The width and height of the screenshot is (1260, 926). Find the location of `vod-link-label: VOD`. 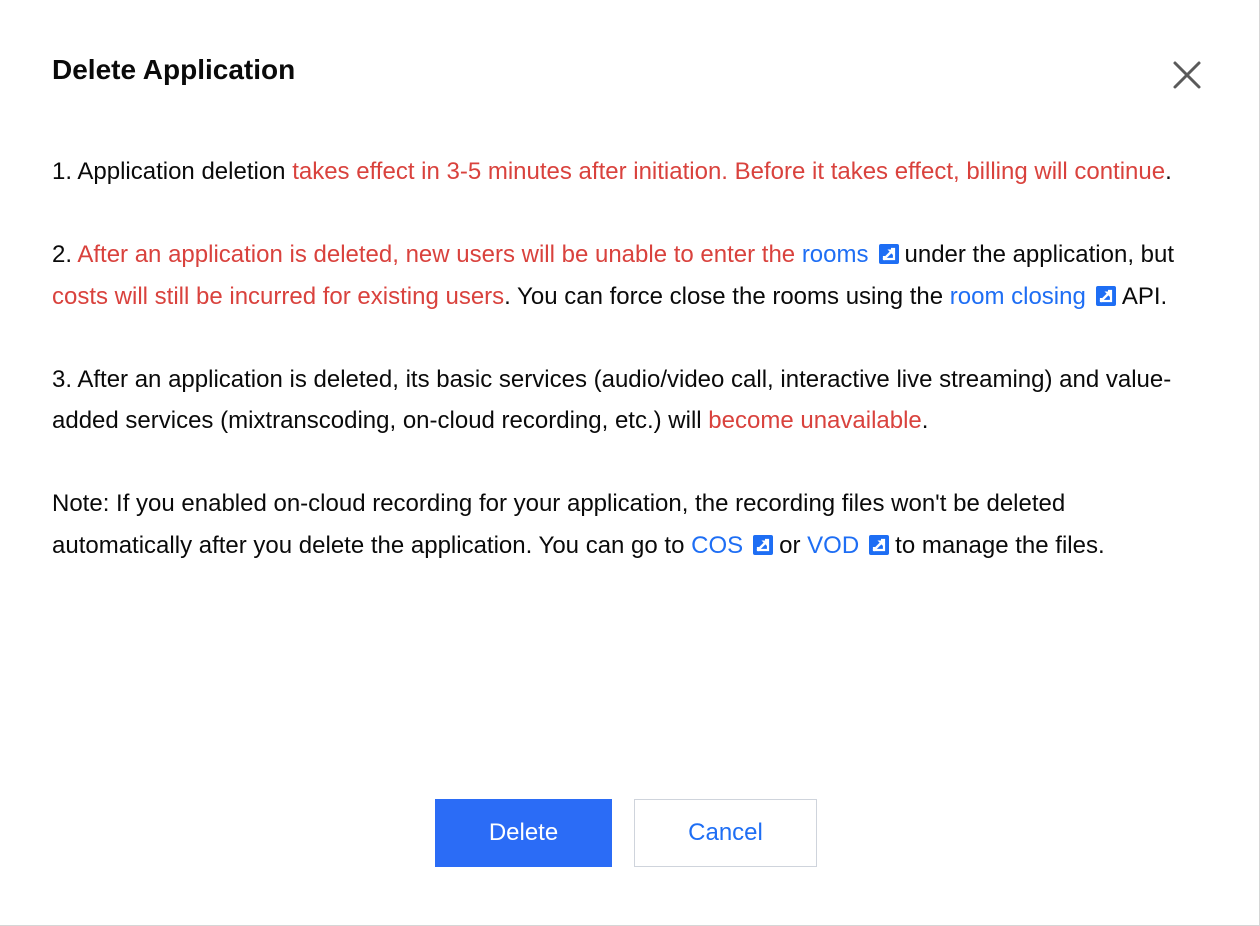

vod-link-label: VOD is located at coordinates (833, 545).